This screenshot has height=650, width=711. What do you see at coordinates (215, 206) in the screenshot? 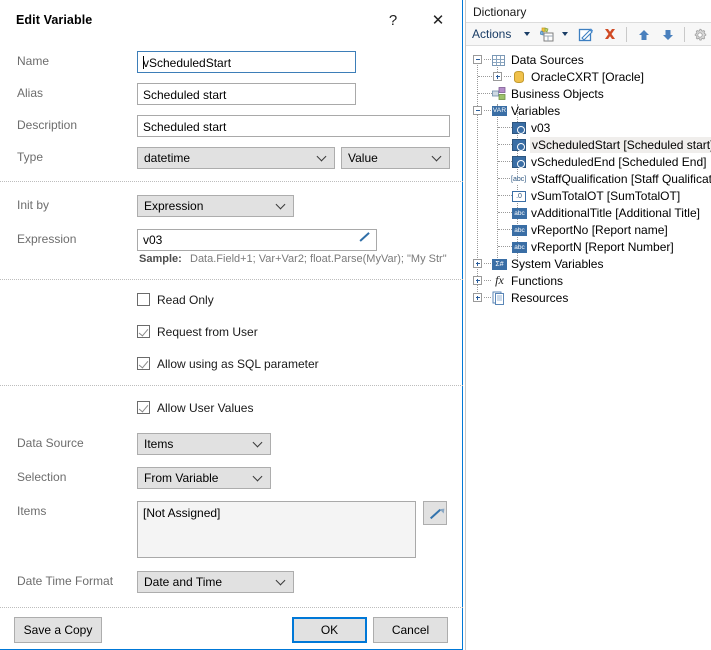
I see `init-by-select: Expression` at bounding box center [215, 206].